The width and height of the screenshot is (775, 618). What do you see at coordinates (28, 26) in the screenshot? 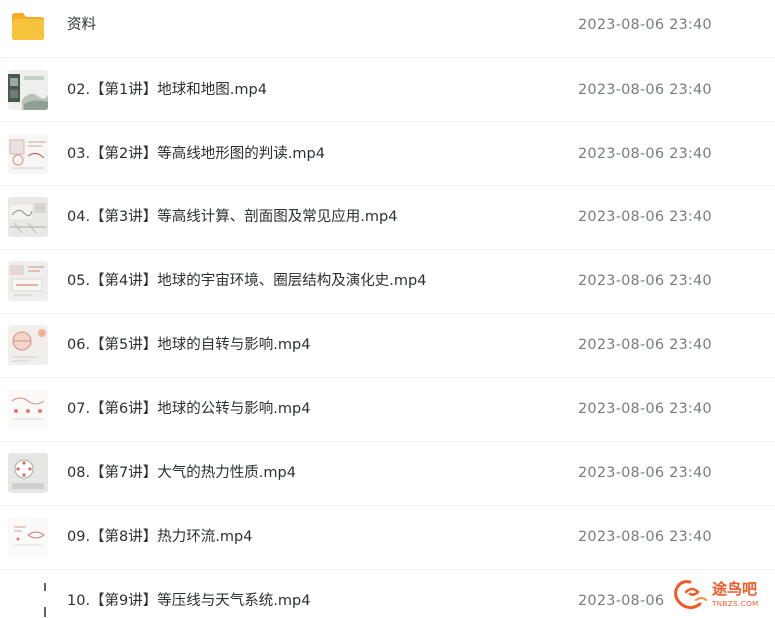
I see `folder-icon` at bounding box center [28, 26].